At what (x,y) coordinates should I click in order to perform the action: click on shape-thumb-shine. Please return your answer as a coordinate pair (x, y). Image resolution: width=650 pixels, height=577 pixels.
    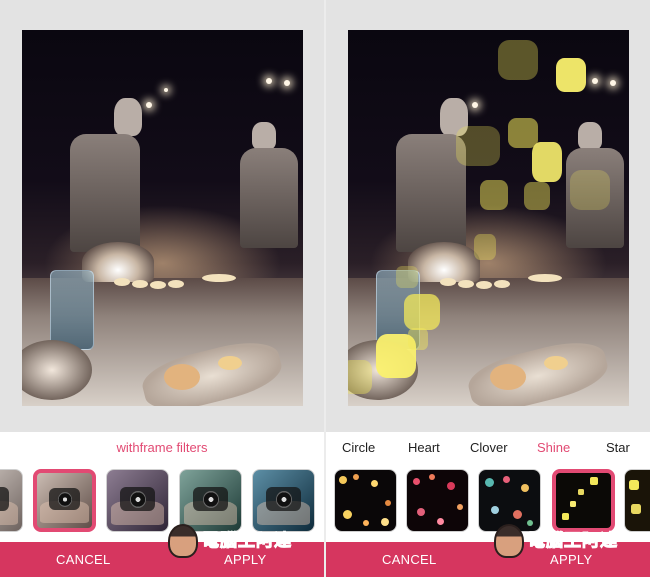
    Looking at the image, I should click on (583, 500).